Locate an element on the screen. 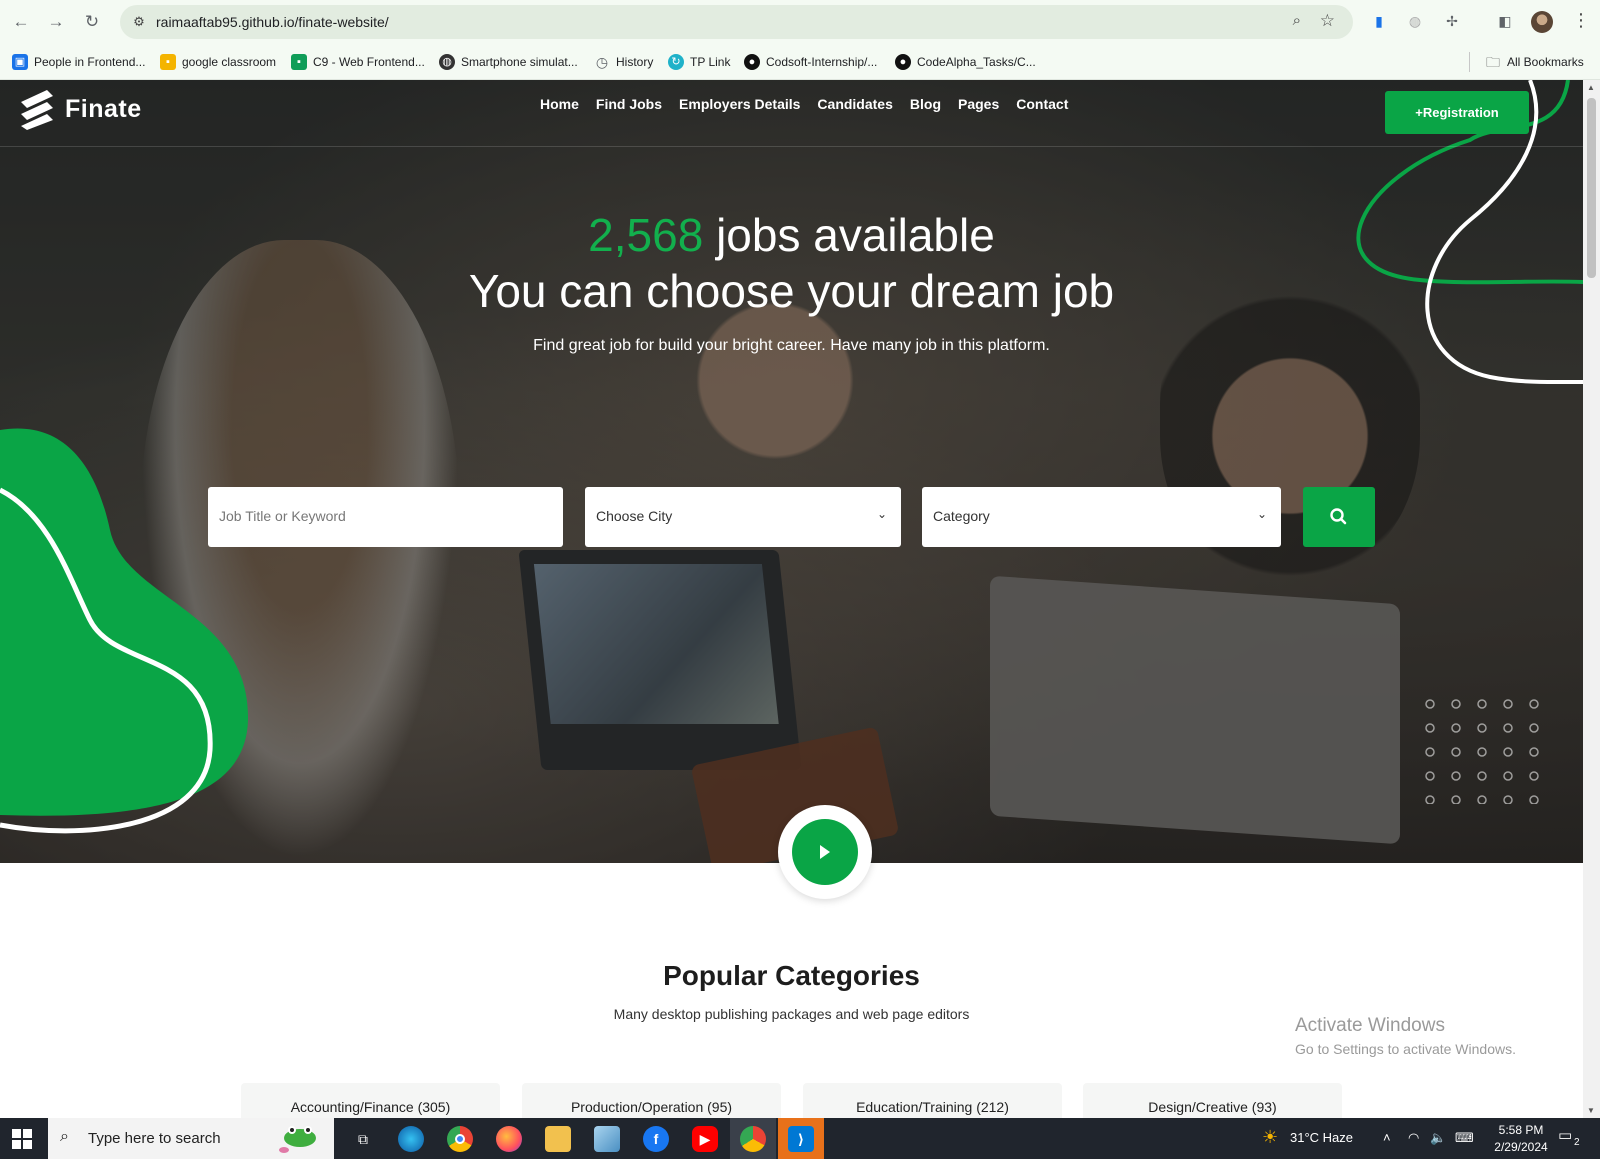  categories-title: Popular Categories is located at coordinates (791, 975).